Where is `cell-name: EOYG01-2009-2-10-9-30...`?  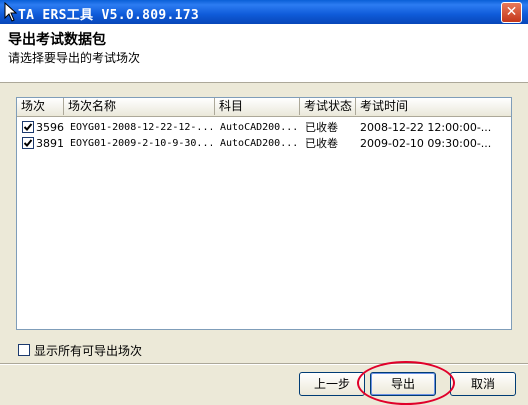 cell-name: EOYG01-2009-2-10-9-30... is located at coordinates (141, 143).